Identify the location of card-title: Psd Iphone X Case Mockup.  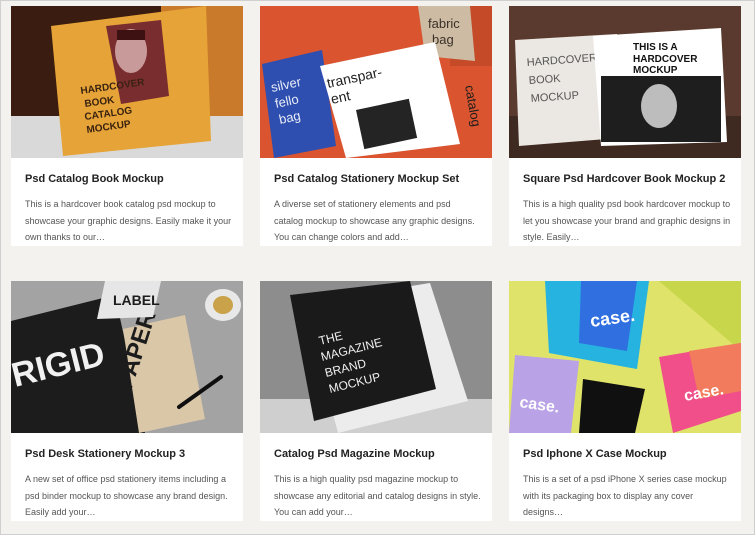
(628, 454).